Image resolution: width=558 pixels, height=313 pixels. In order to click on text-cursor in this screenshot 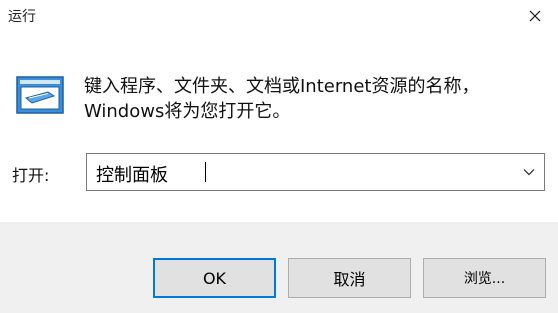, I will do `click(205, 172)`.